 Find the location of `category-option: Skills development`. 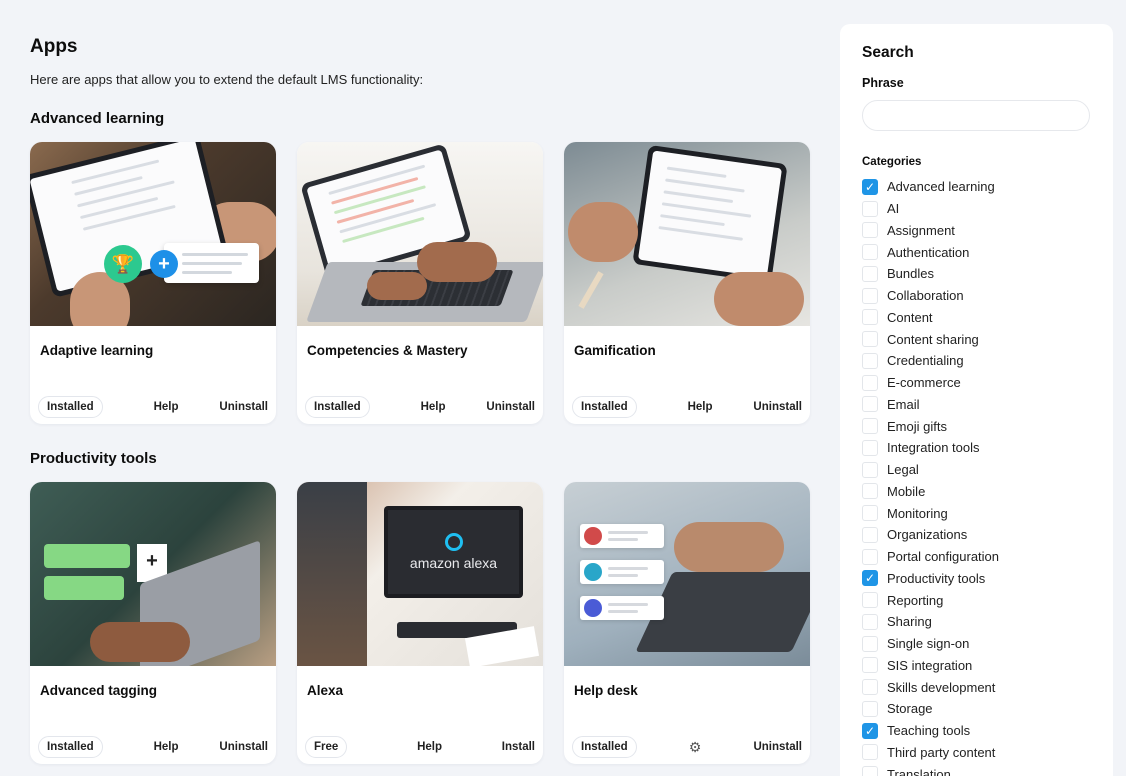

category-option: Skills development is located at coordinates (976, 687).